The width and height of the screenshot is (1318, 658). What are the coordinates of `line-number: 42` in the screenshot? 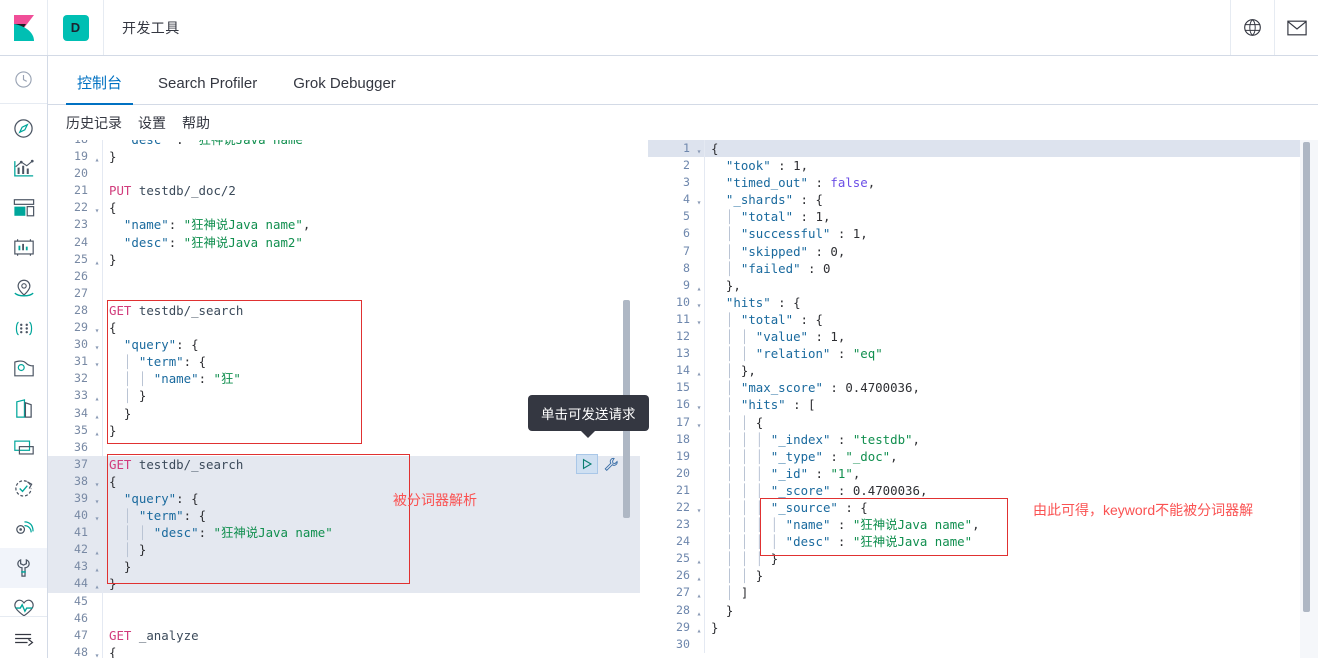 It's located at (81, 549).